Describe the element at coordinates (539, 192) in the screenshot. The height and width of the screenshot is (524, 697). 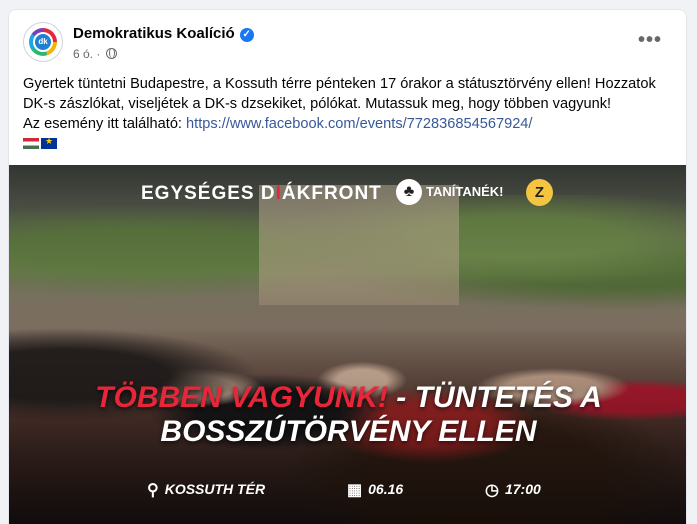
I see `partner-logo-icon: Z` at that location.